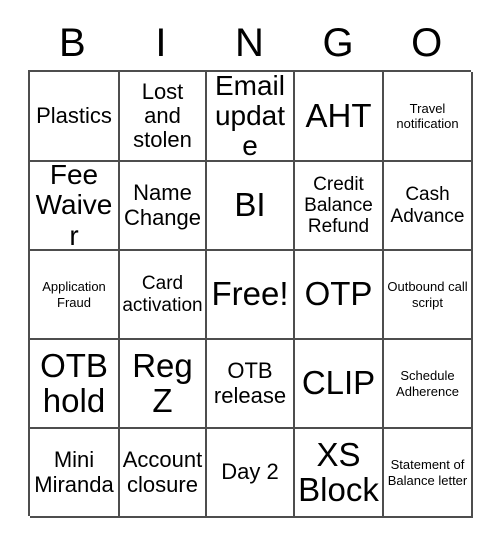 The image size is (500, 544). I want to click on bingo-cell: OTB hold, so click(75, 384).